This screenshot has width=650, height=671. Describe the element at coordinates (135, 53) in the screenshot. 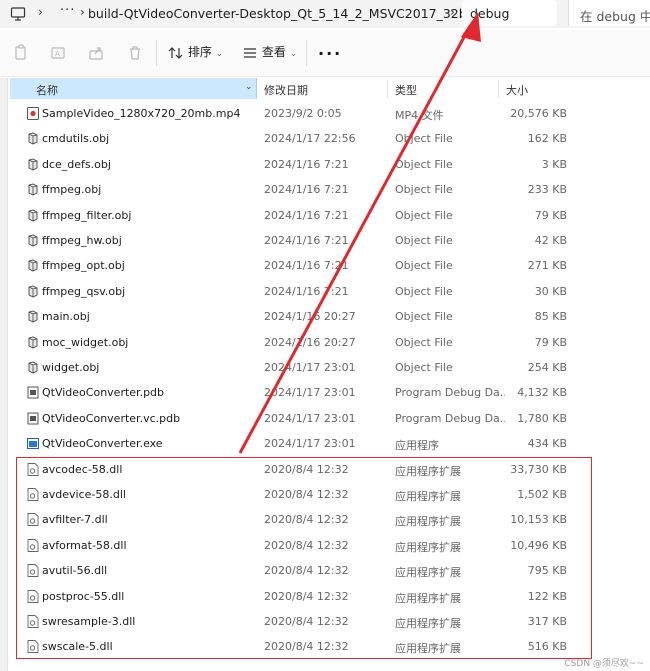

I see `delete-icon` at that location.